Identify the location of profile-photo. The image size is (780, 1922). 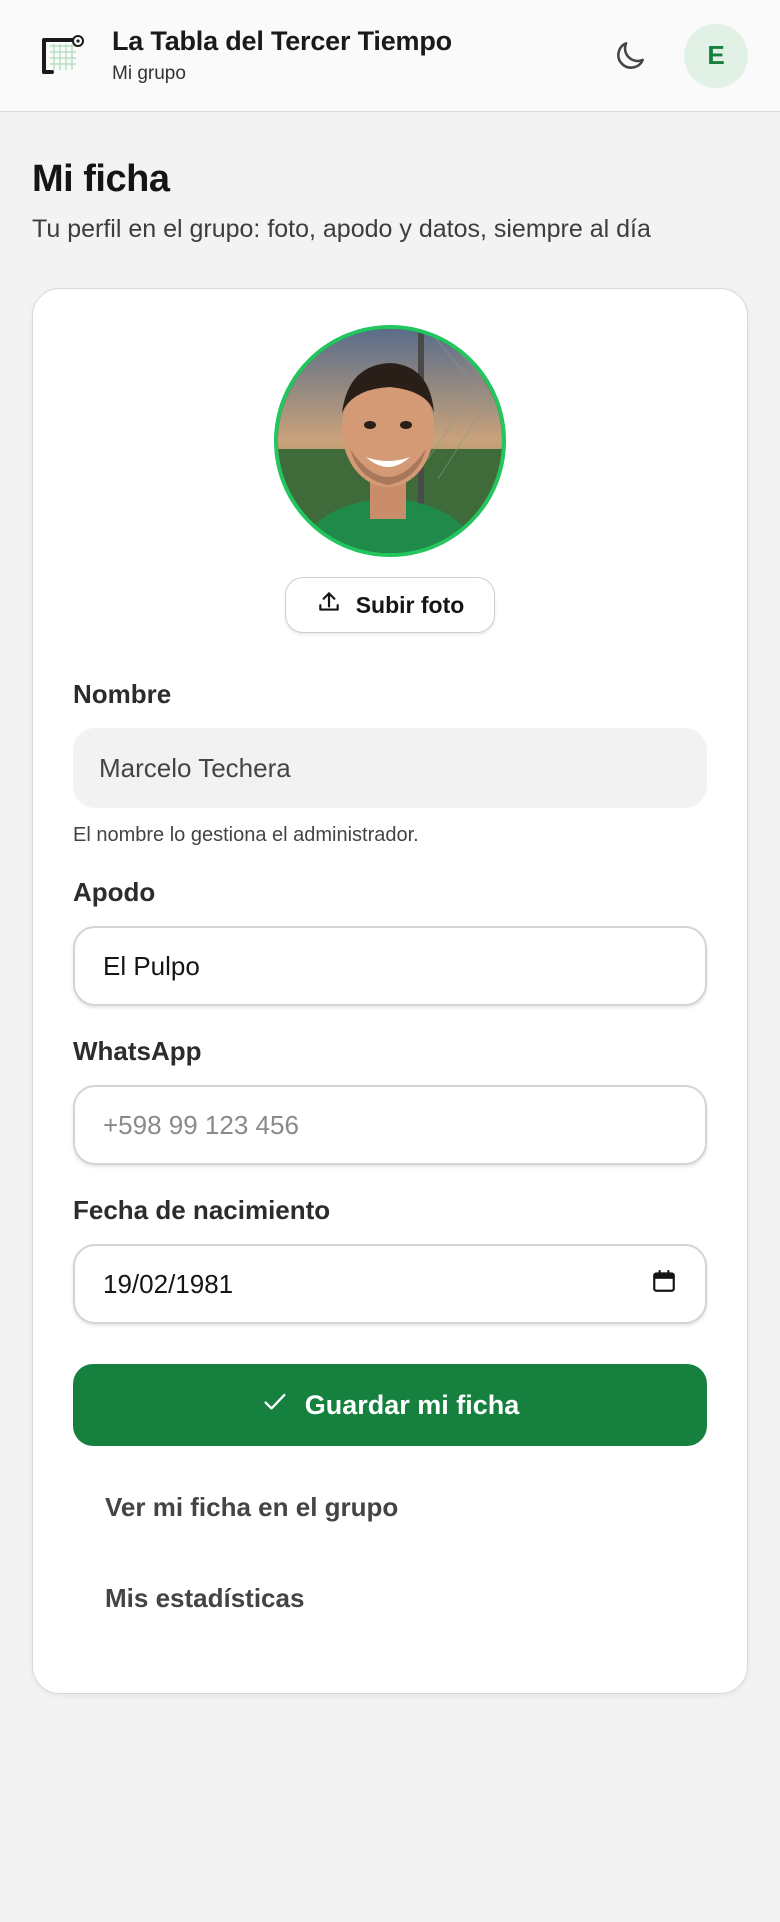
(390, 441).